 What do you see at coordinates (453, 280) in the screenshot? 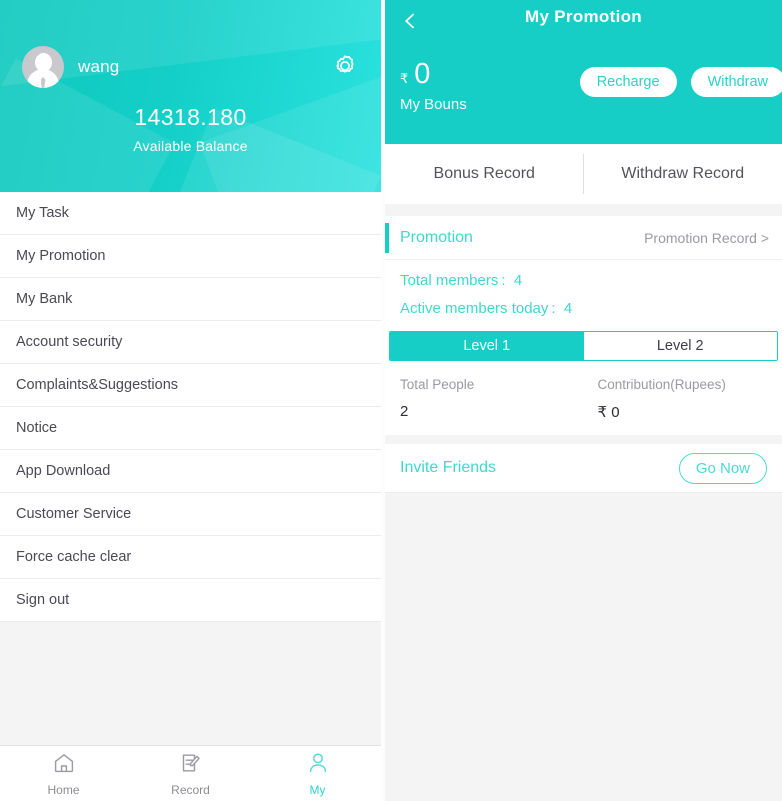
I see `total-members-label: Total members :` at bounding box center [453, 280].